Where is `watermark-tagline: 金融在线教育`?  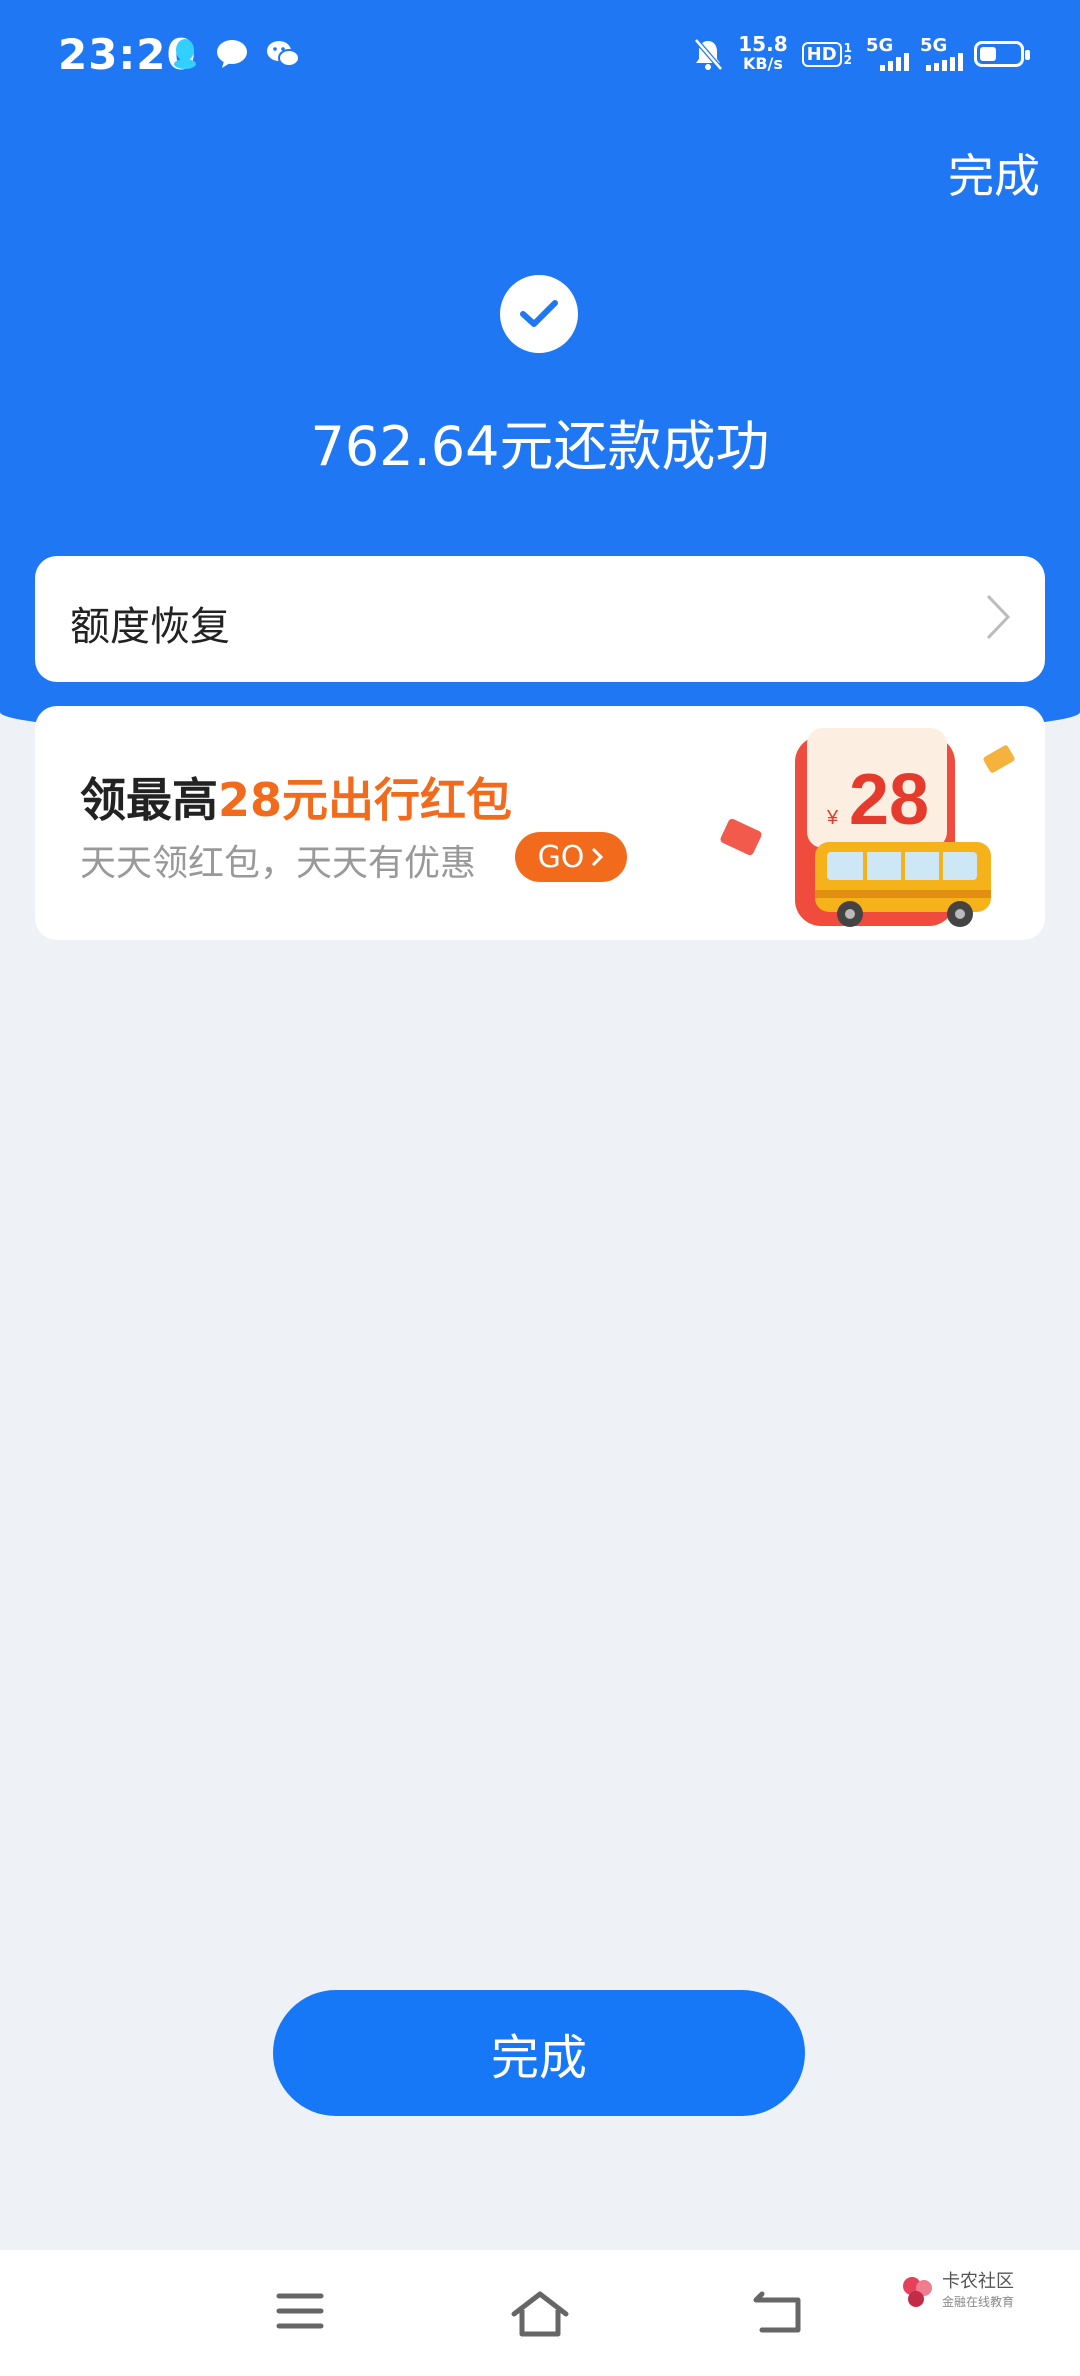
watermark-tagline: 金融在线教育 is located at coordinates (978, 2302).